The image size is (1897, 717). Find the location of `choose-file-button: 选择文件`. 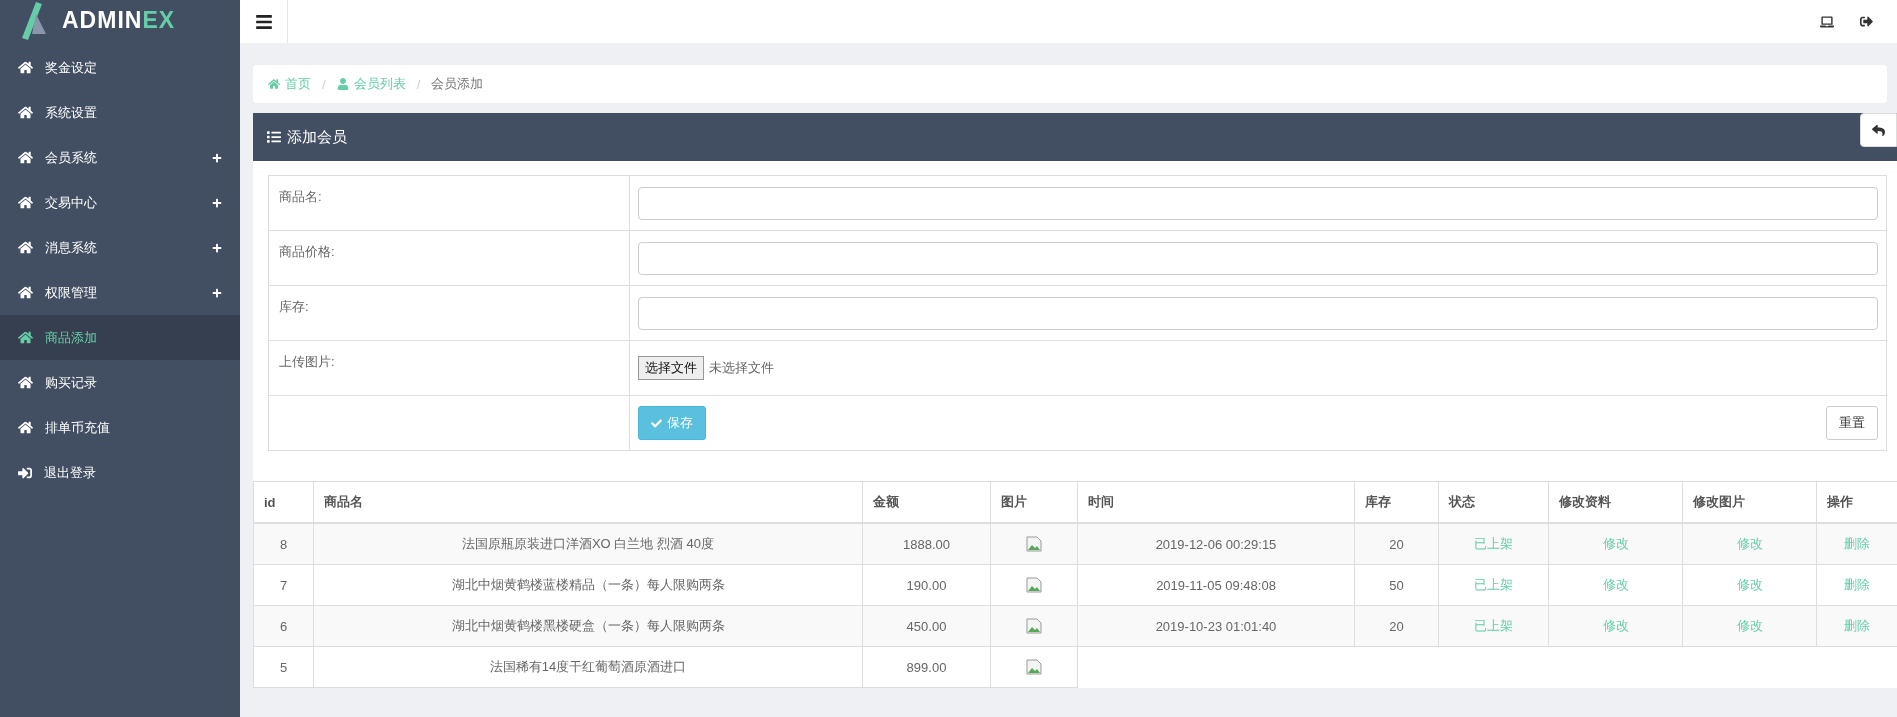

choose-file-button: 选择文件 is located at coordinates (671, 368).